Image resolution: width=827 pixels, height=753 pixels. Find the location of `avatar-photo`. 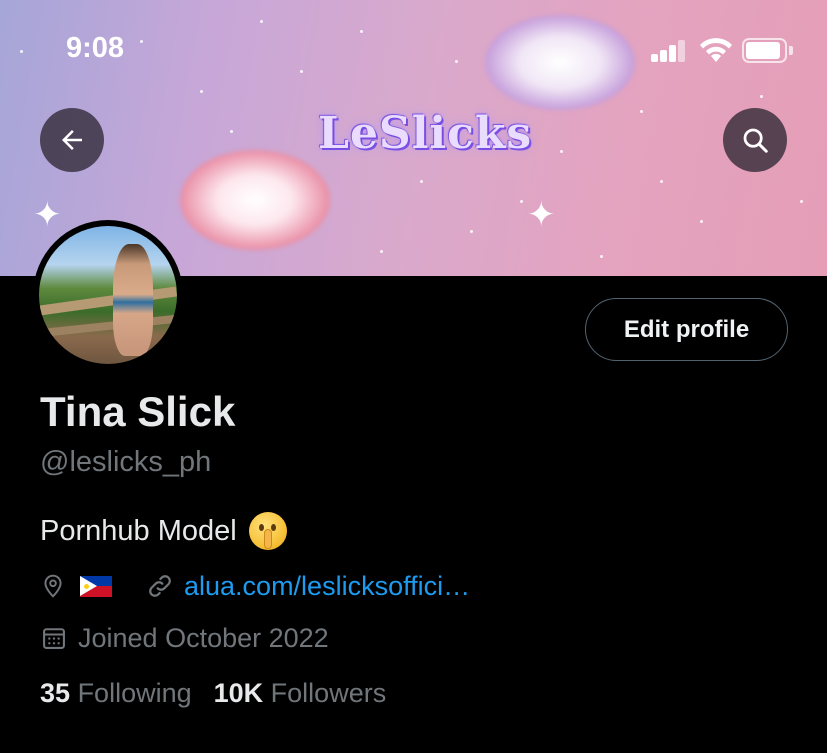

avatar-photo is located at coordinates (108, 295).